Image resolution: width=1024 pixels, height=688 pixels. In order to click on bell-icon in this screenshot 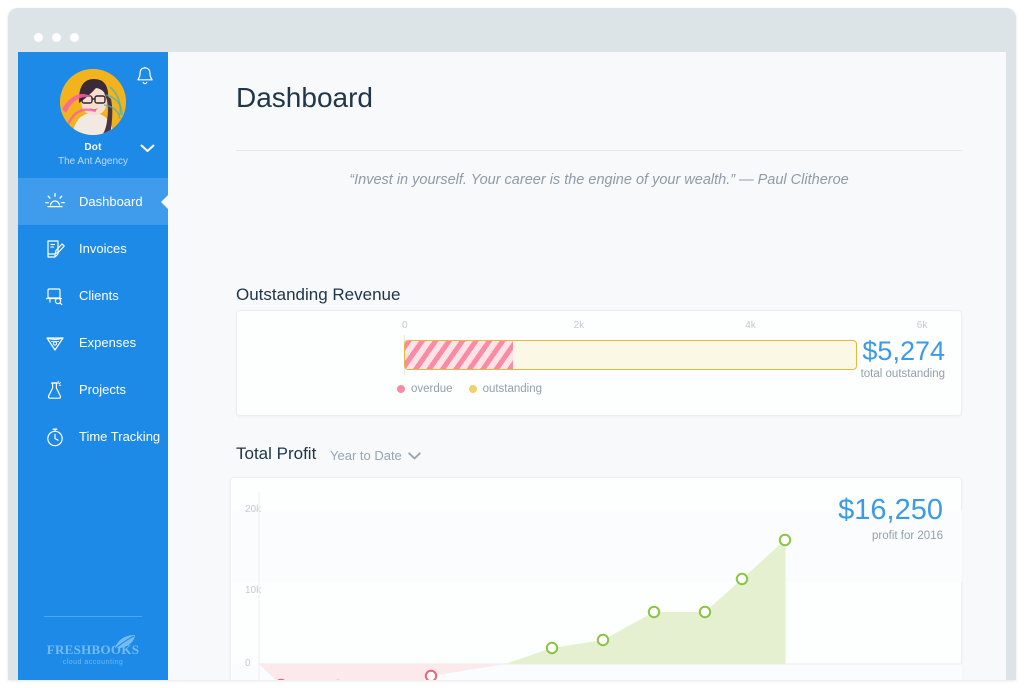, I will do `click(145, 76)`.